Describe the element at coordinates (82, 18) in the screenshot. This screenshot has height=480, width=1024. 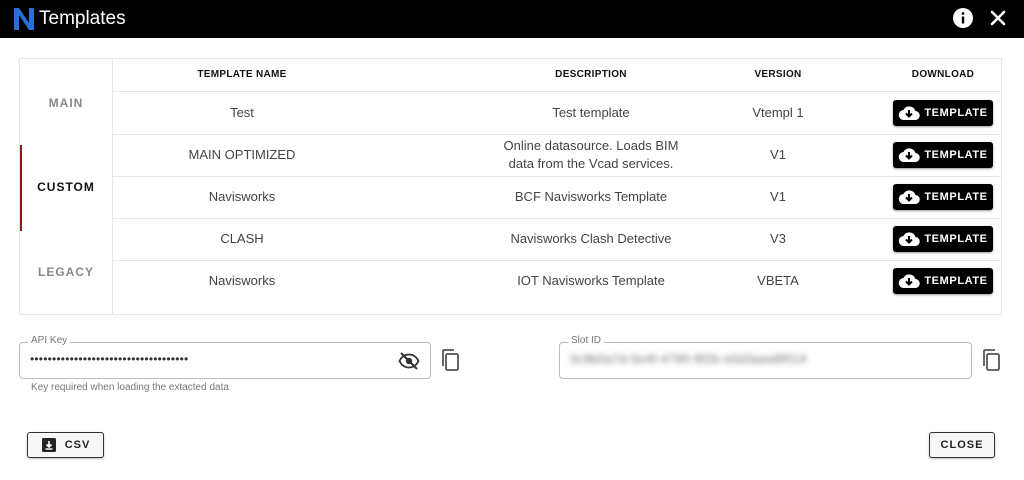
I see `window-title: Templates` at that location.